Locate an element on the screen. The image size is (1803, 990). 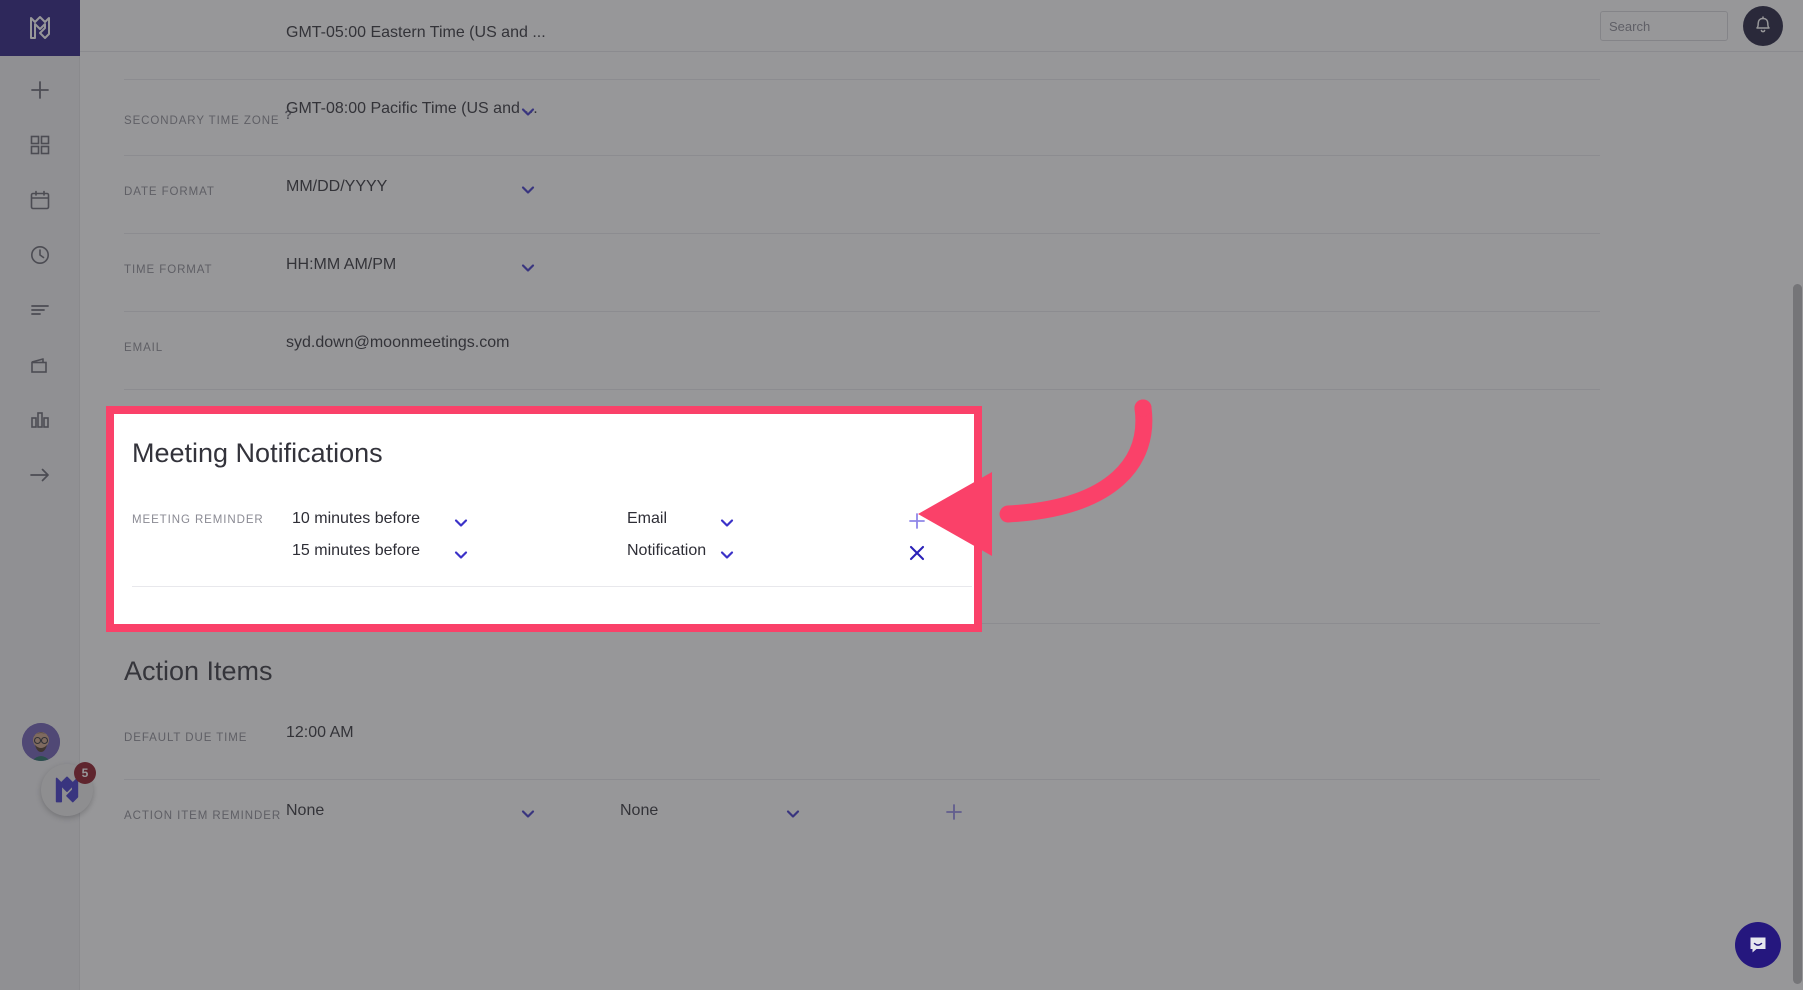
scrollbar-track is located at coordinates (1797, 521).